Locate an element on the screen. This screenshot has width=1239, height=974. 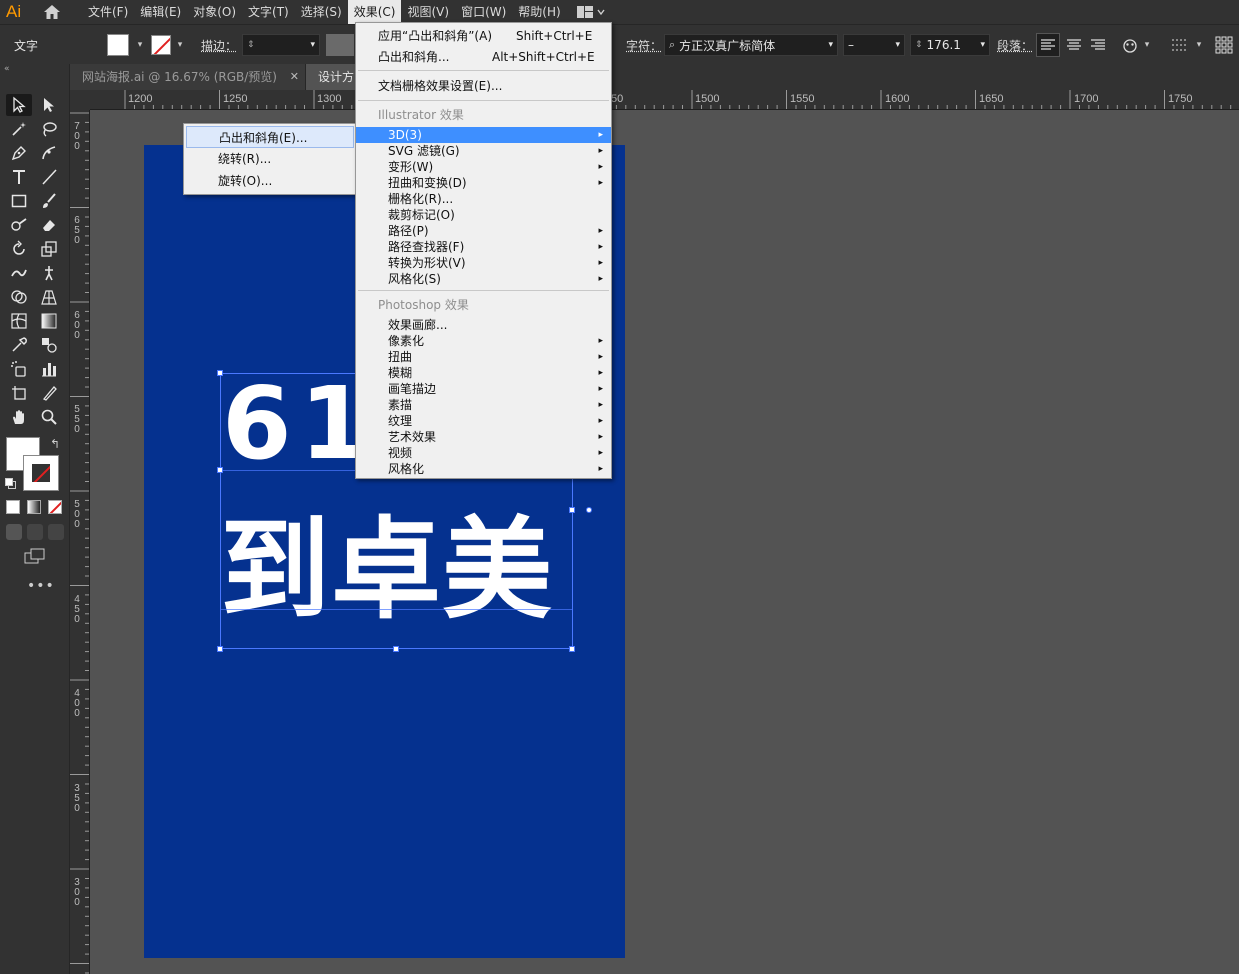
rotate-tool-icon is located at coordinates (19, 249).